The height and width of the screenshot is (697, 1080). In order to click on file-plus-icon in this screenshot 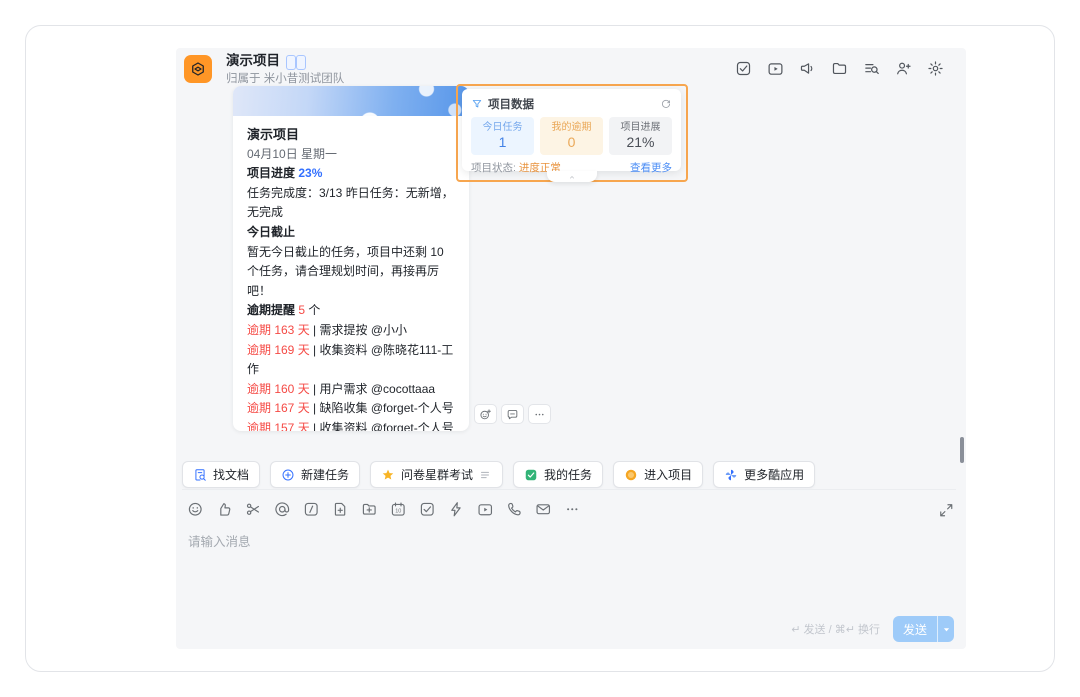, I will do `click(340, 509)`.